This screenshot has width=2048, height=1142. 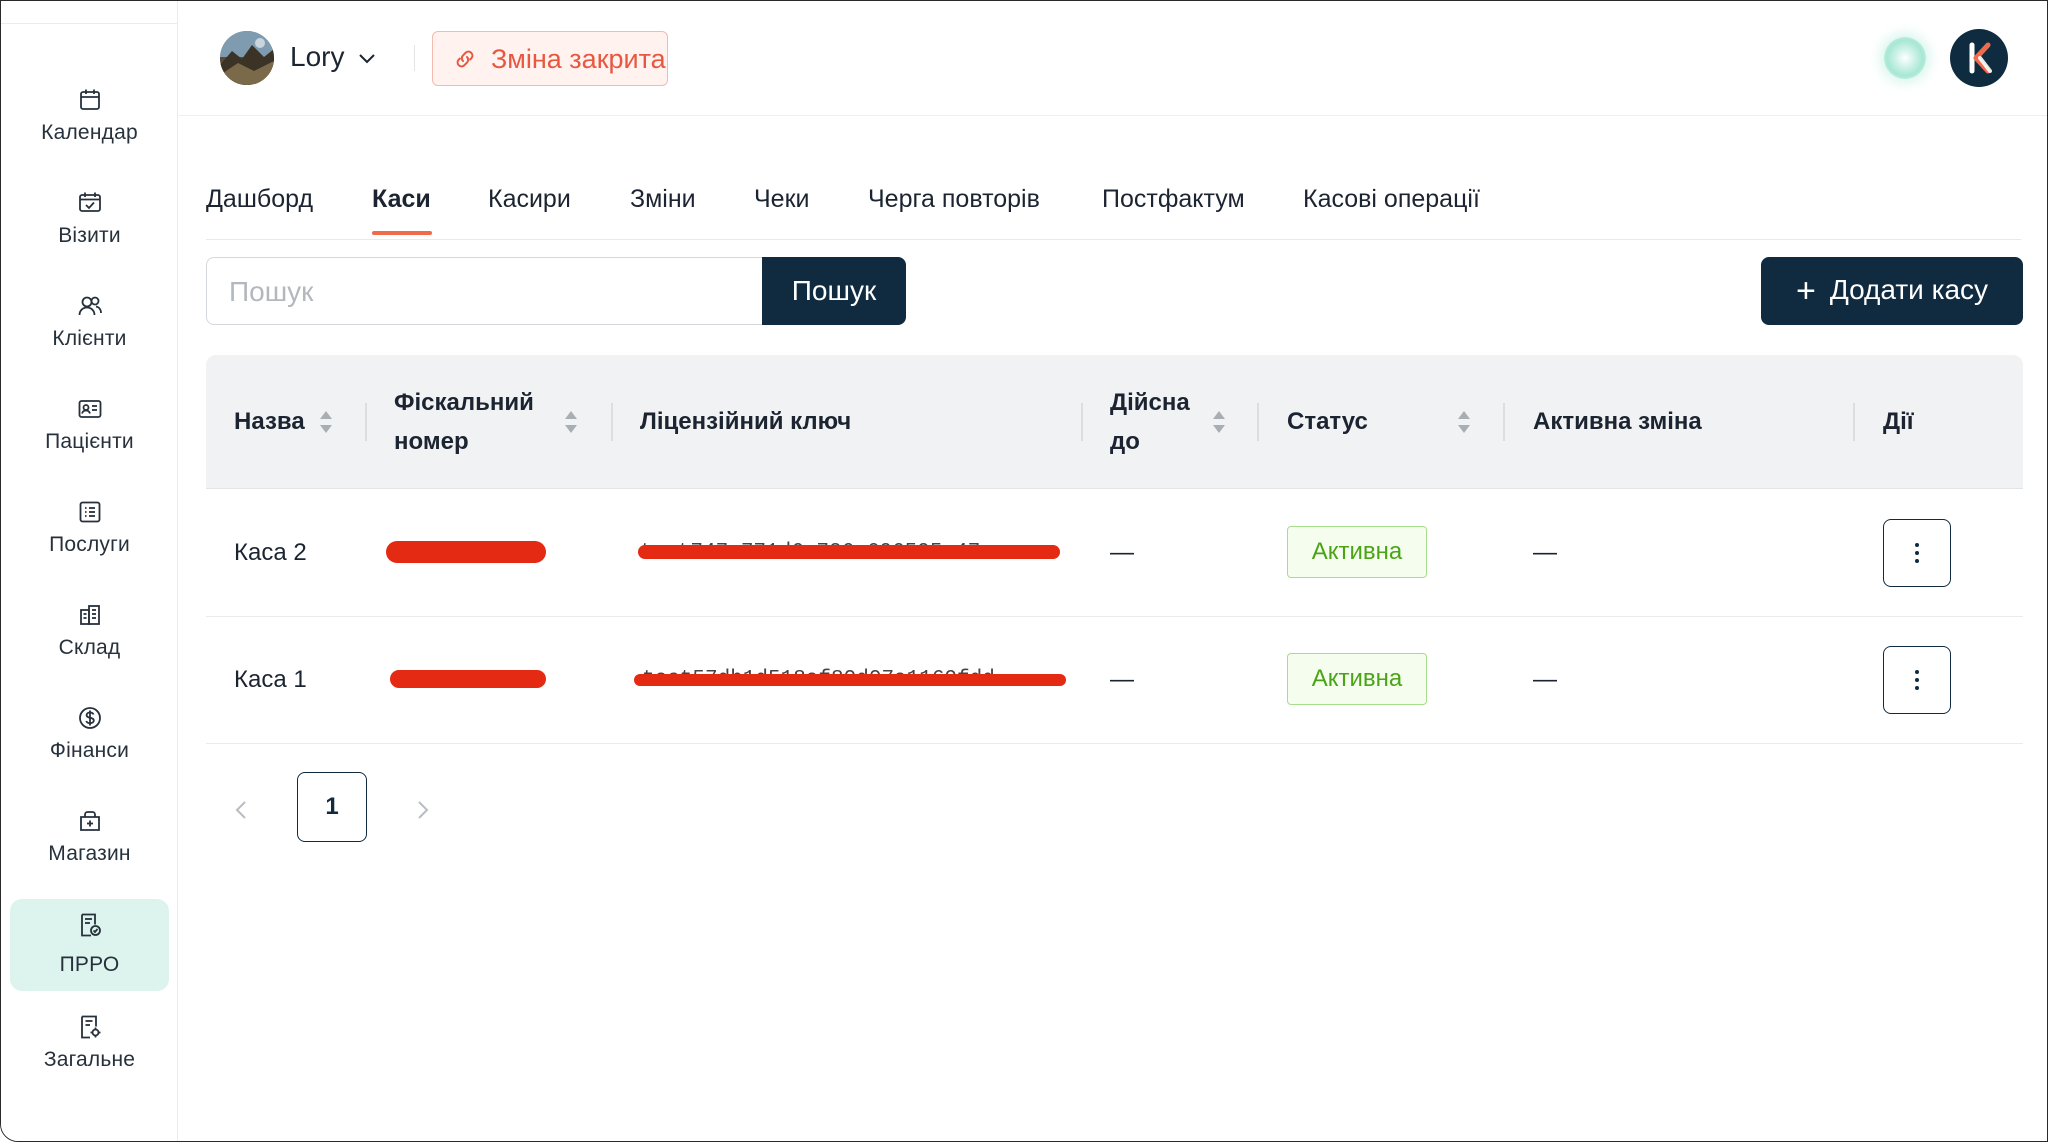 What do you see at coordinates (663, 199) in the screenshot?
I see `tab-shifts: Зміни` at bounding box center [663, 199].